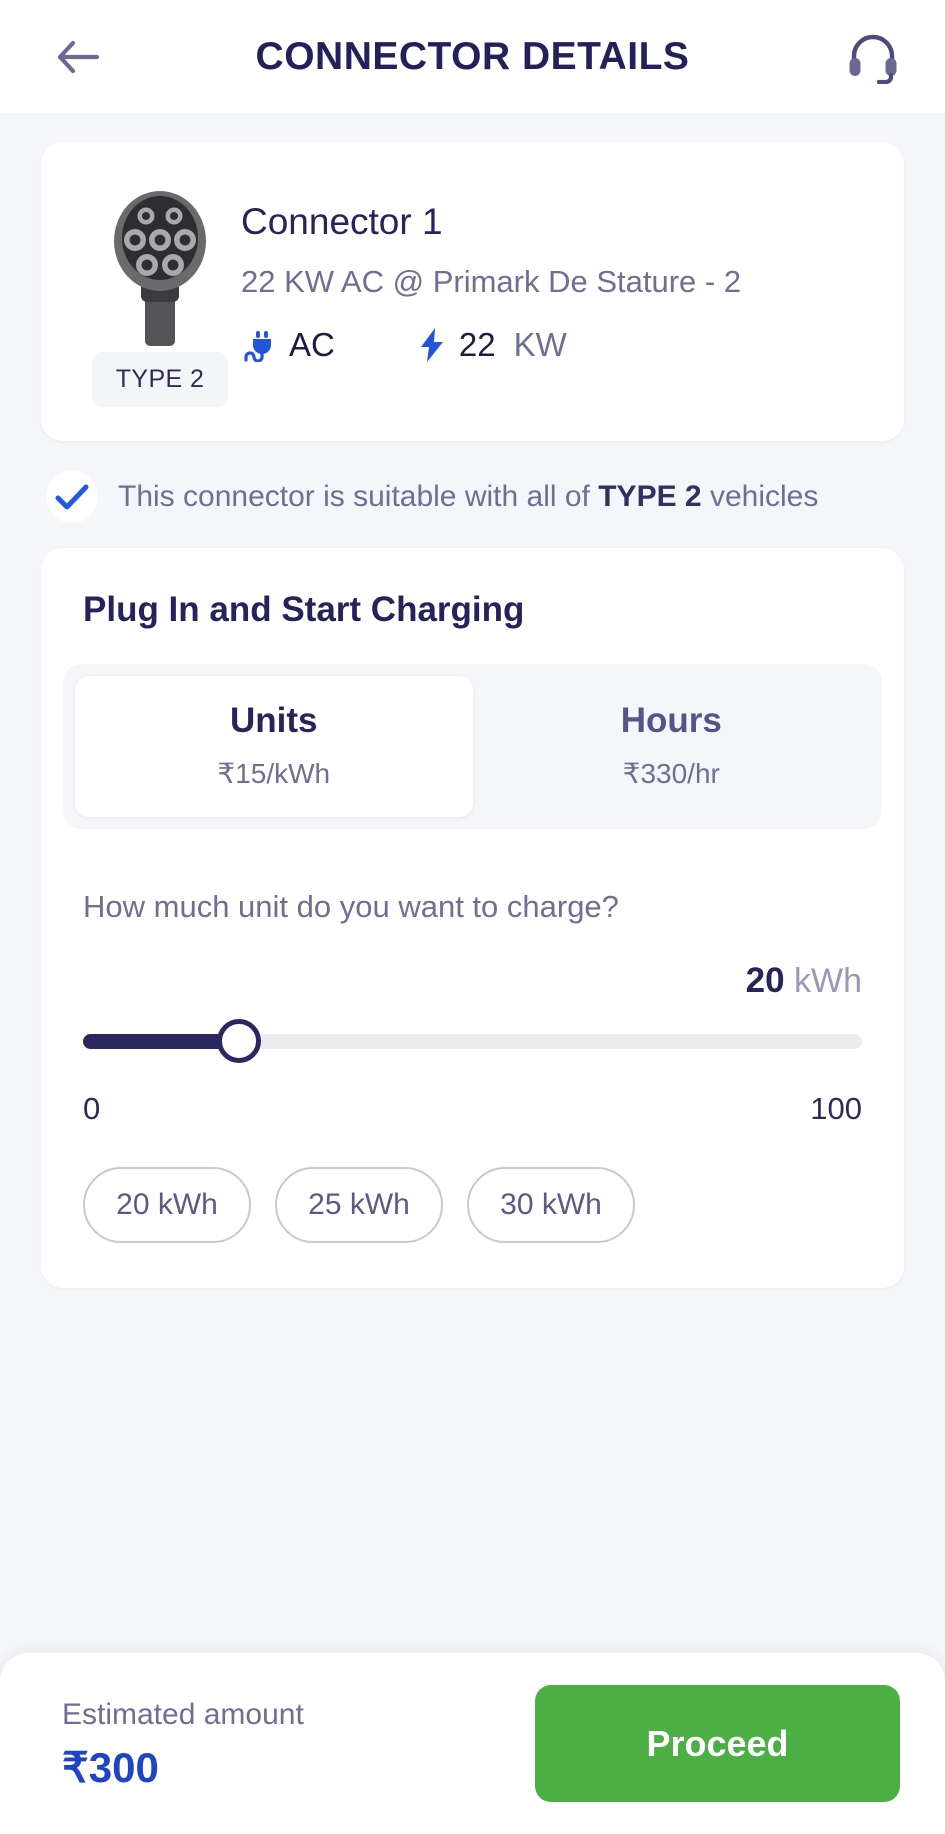 The height and width of the screenshot is (1834, 945). What do you see at coordinates (304, 609) in the screenshot?
I see `charging-section-title: Plug In and Start Charging` at bounding box center [304, 609].